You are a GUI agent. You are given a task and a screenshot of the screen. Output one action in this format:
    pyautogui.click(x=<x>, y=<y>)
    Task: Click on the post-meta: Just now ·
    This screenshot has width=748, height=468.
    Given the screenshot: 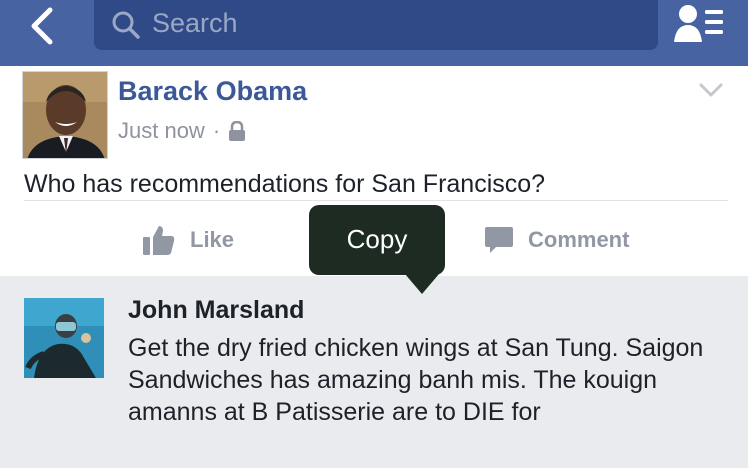 What is the action you would take?
    pyautogui.click(x=182, y=131)
    